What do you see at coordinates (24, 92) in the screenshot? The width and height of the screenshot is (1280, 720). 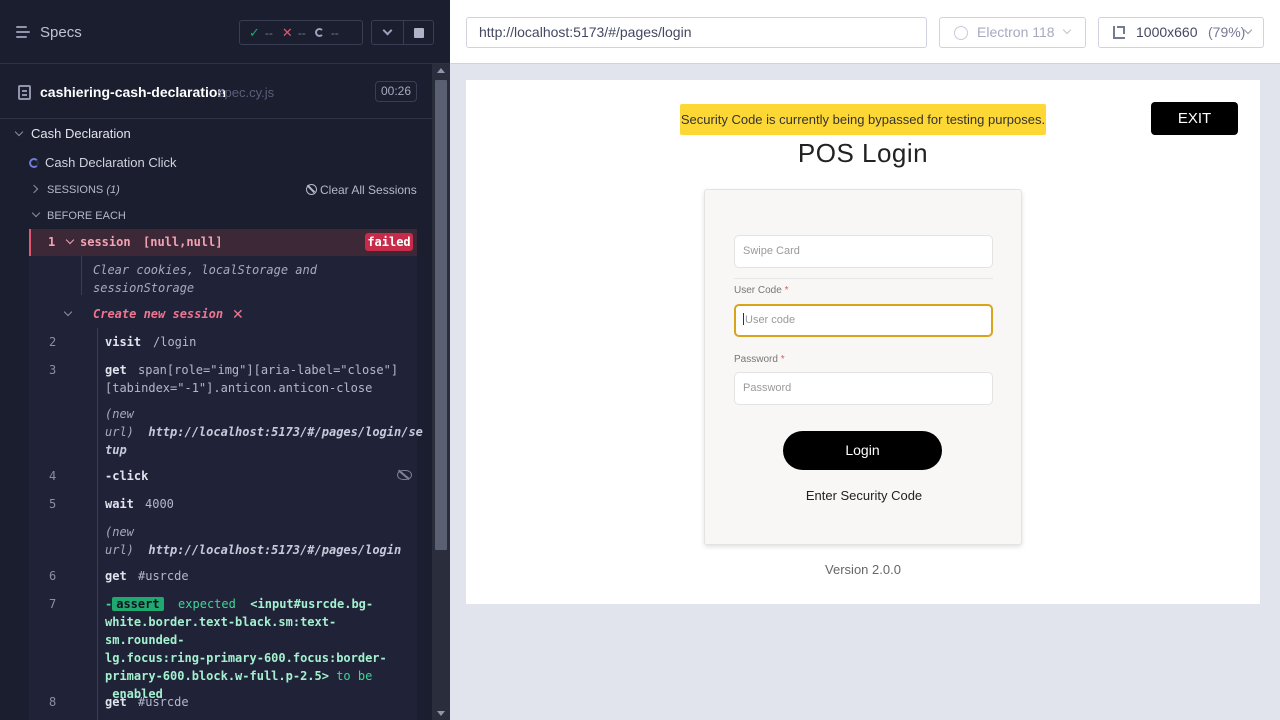 I see `document-icon` at bounding box center [24, 92].